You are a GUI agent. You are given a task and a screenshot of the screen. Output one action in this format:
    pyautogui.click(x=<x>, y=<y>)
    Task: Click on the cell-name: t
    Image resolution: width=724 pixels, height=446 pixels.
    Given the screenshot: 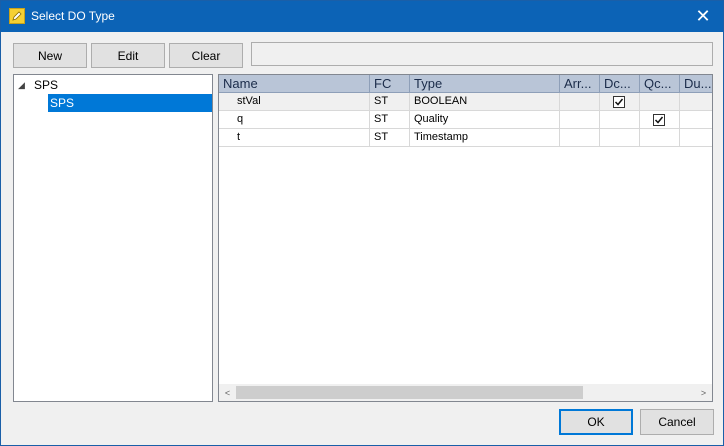 What is the action you would take?
    pyautogui.click(x=294, y=138)
    